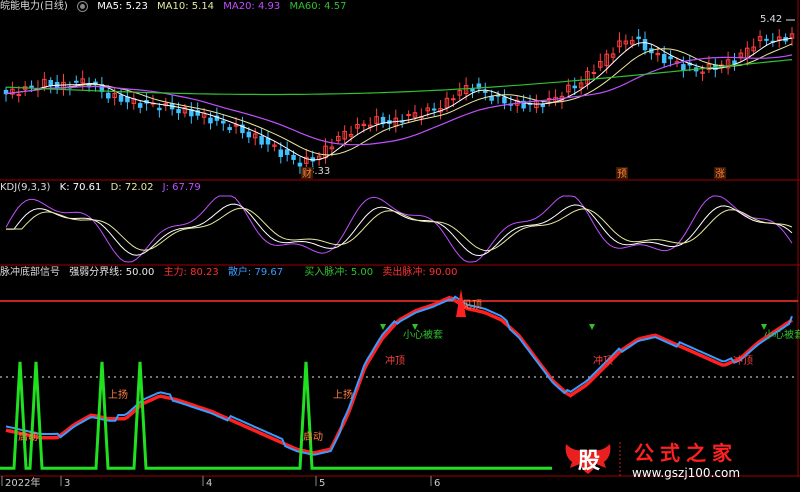 The image size is (800, 492). Describe the element at coordinates (343, 394) in the screenshot. I see `signal-annotation-2: 上扬` at that location.